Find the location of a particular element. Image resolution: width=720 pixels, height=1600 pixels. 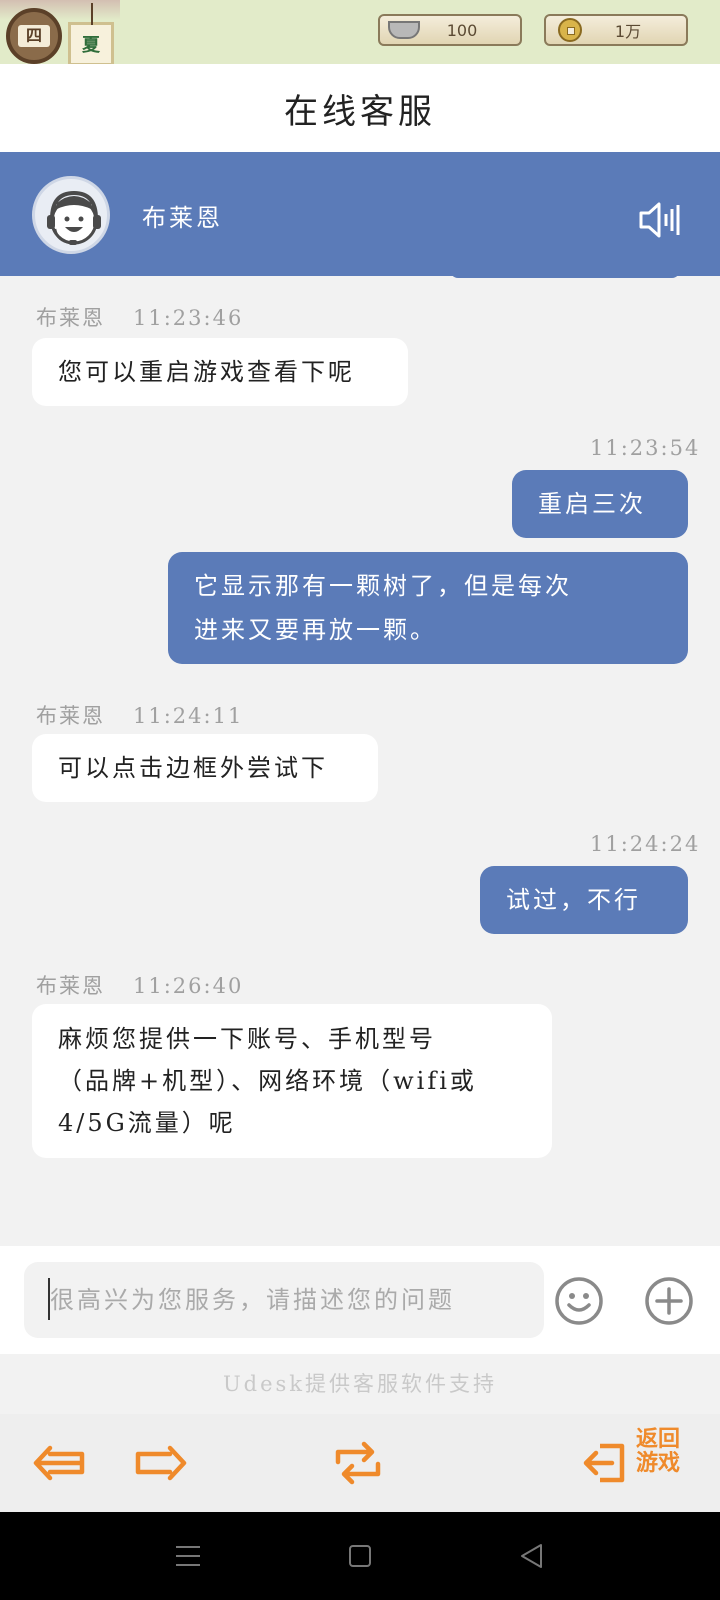

message-meta: 布莱恩 11:23:46 is located at coordinates (139, 317).